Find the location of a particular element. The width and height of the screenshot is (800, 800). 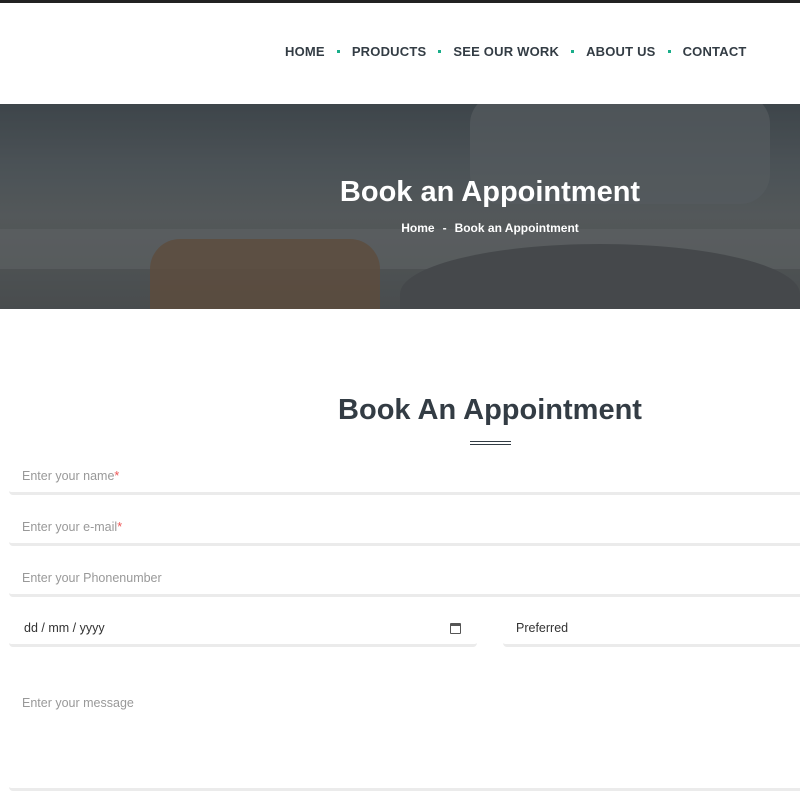

phone-input: Enter your Phonenumber is located at coordinates (404, 579).